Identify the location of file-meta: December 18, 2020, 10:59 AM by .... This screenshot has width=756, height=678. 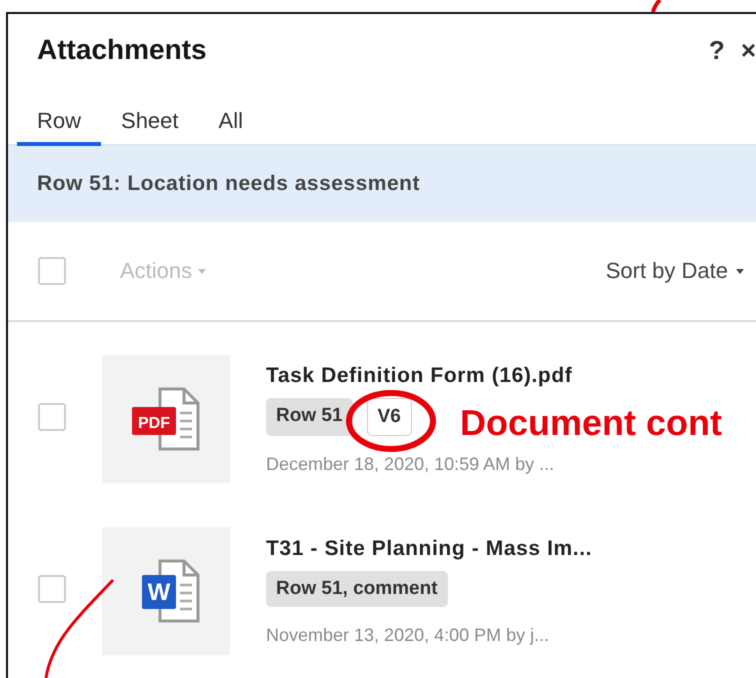
(411, 464).